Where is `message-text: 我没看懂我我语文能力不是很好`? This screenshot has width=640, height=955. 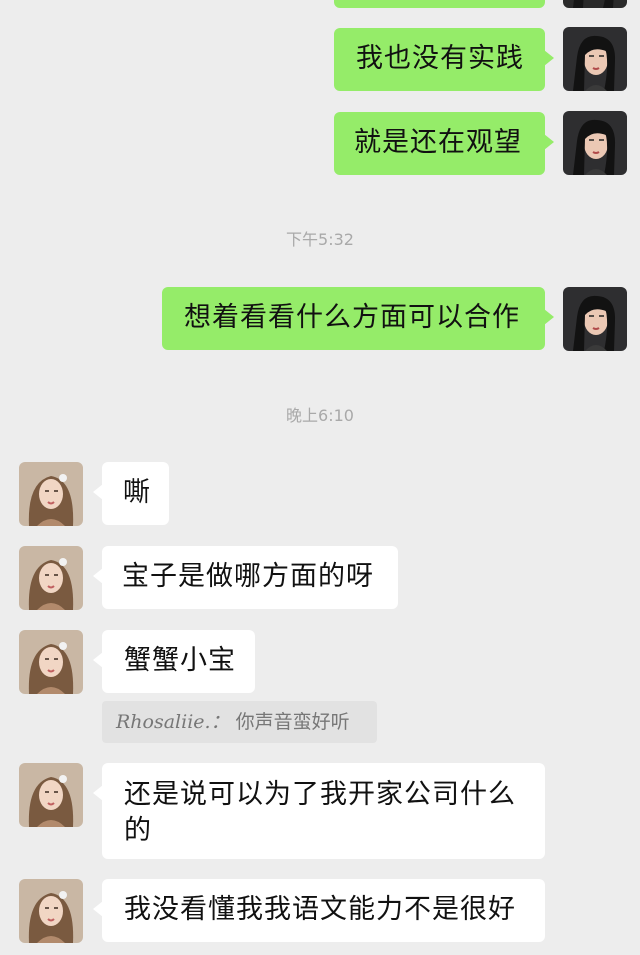 message-text: 我没看懂我我语文能力不是很好 is located at coordinates (320, 909).